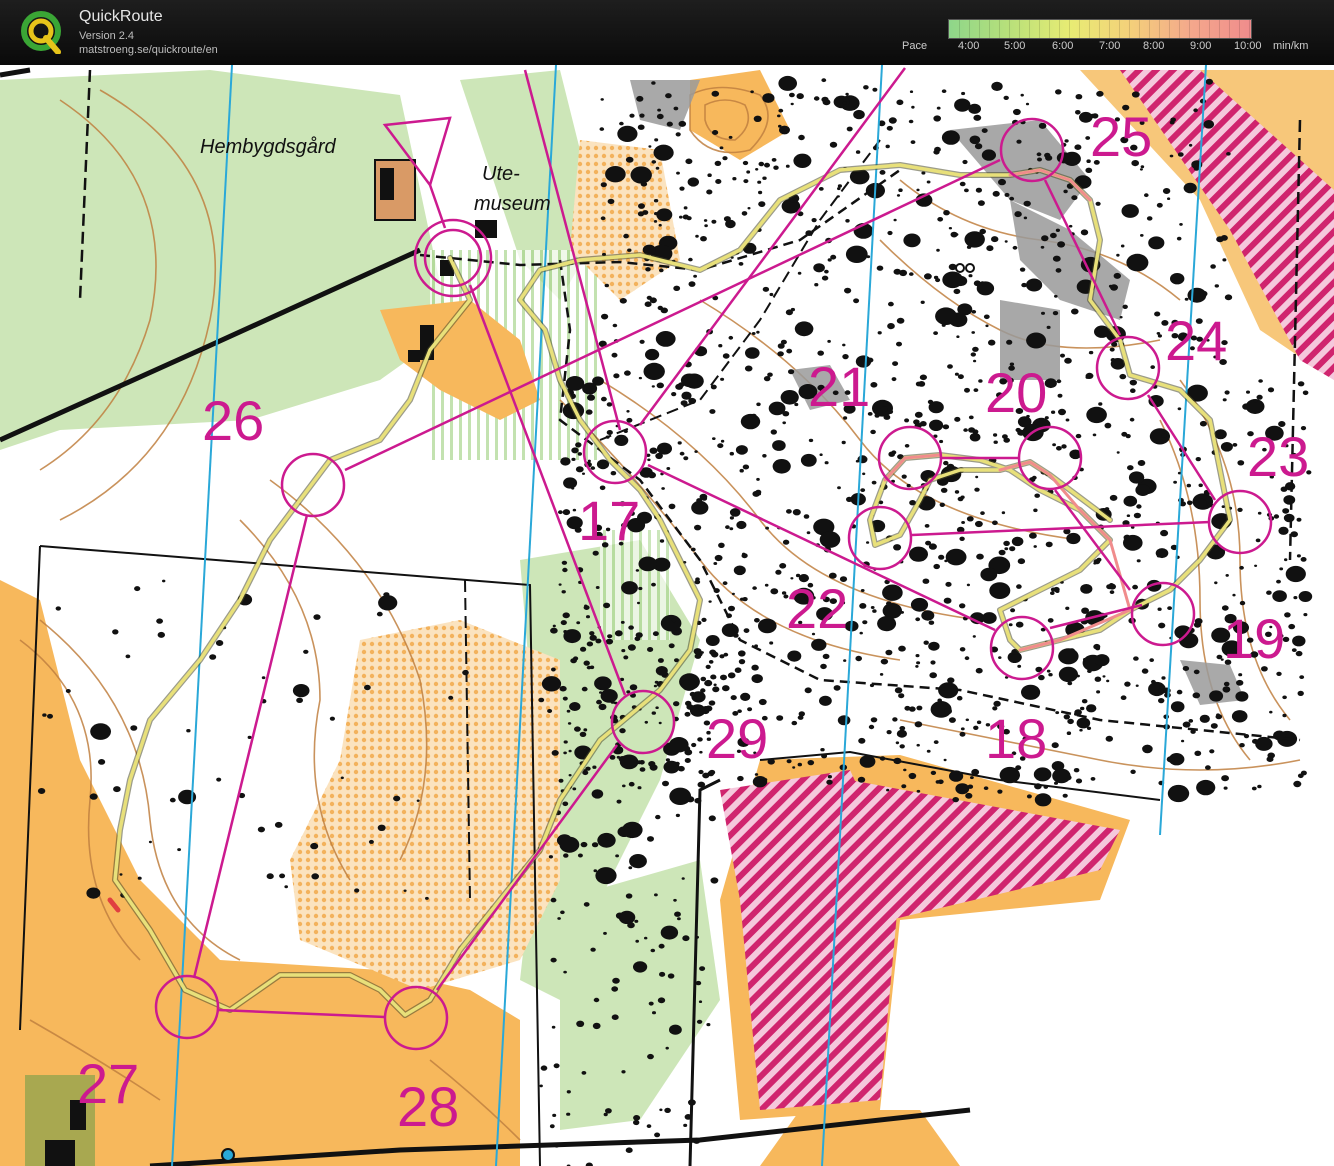 The image size is (1334, 1166). I want to click on app-url: matstroeng.se/quickroute/en, so click(148, 50).